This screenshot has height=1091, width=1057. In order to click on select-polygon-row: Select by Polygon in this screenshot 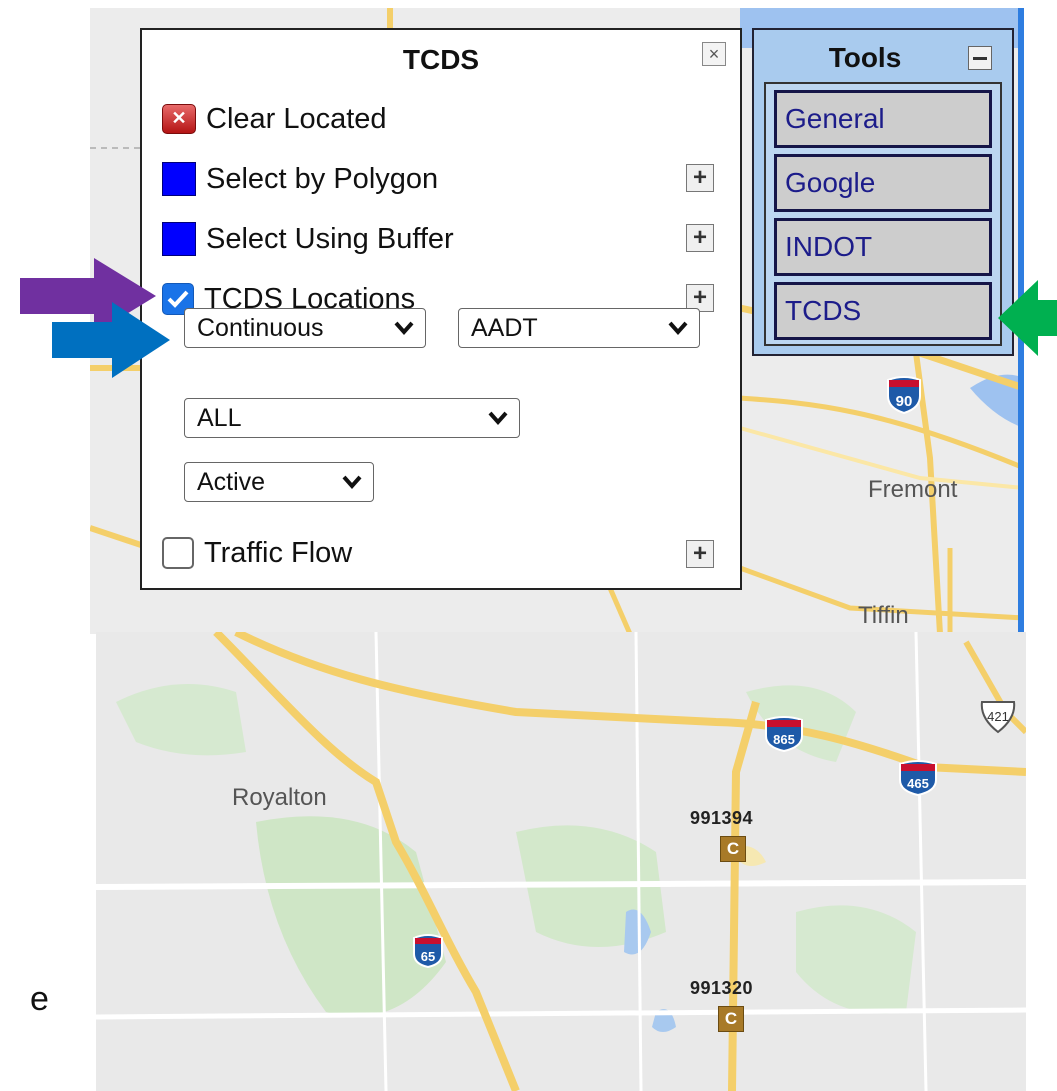, I will do `click(300, 179)`.